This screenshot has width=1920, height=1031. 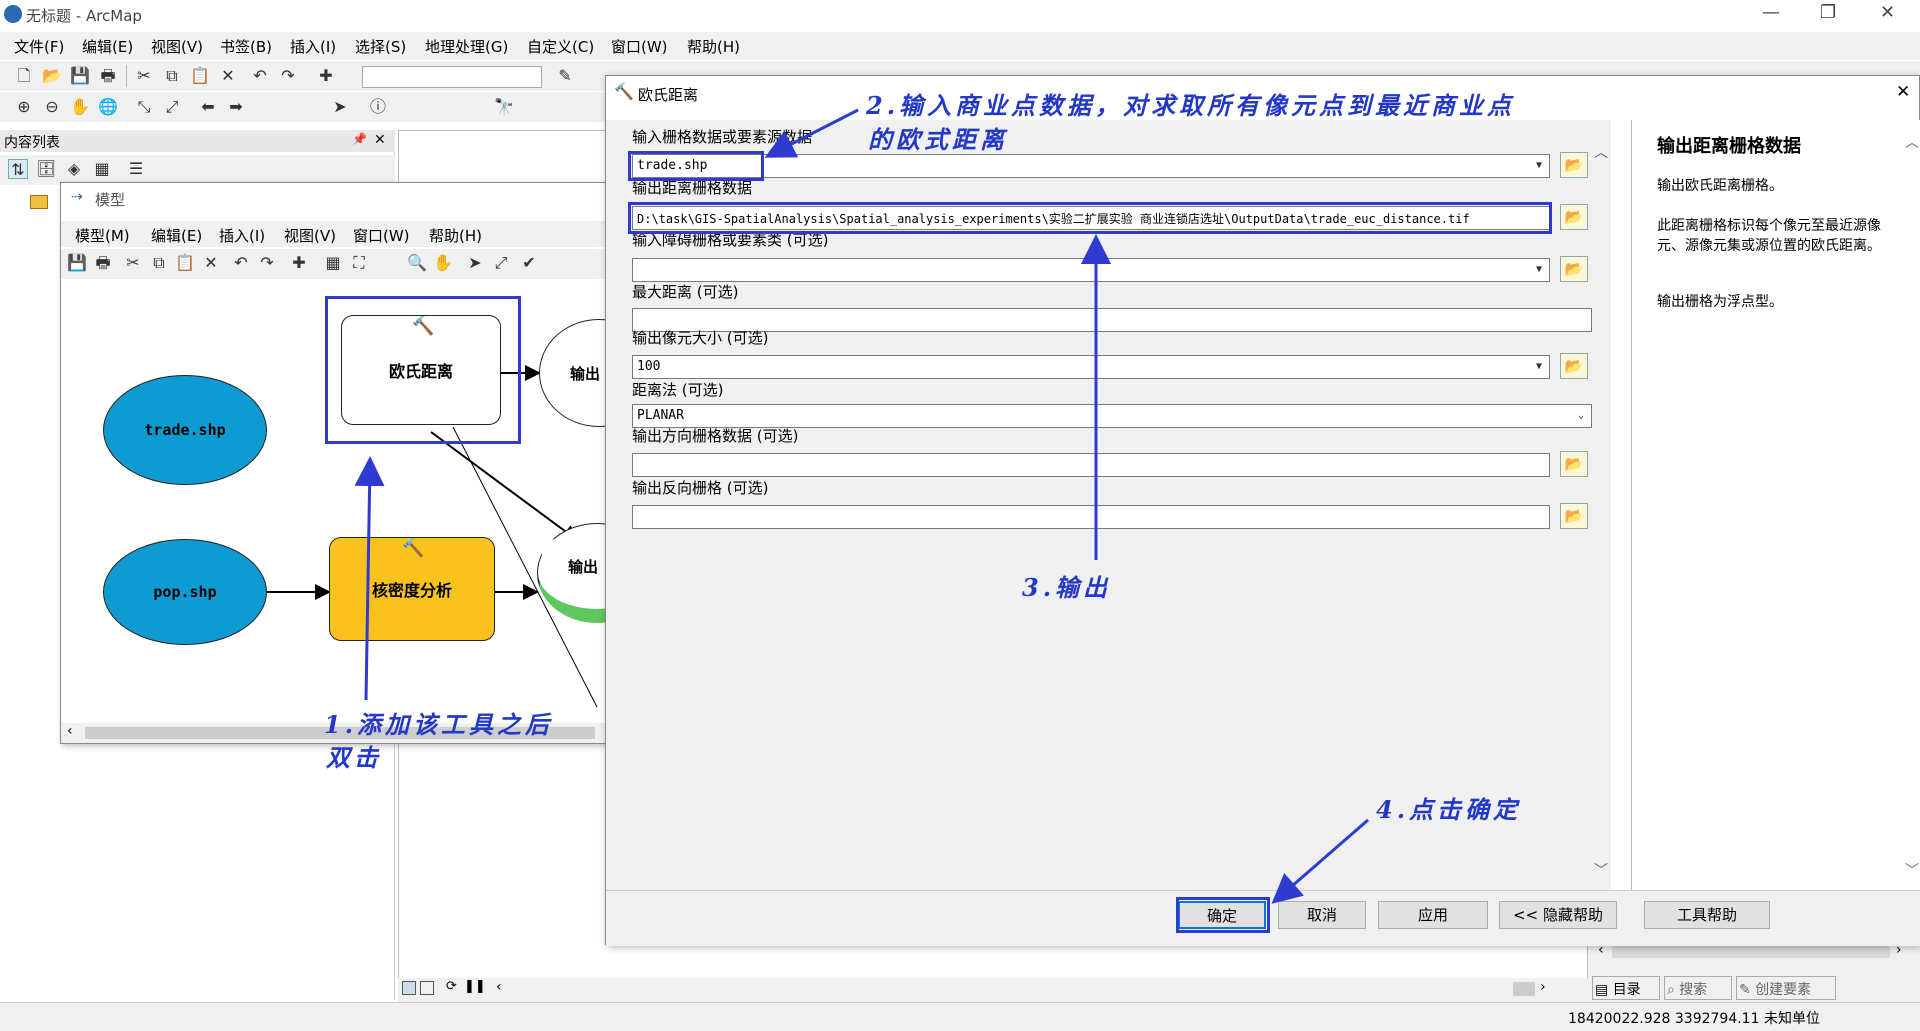 I want to click on annotation-step-4: 4.点击确定, so click(x=1449, y=809).